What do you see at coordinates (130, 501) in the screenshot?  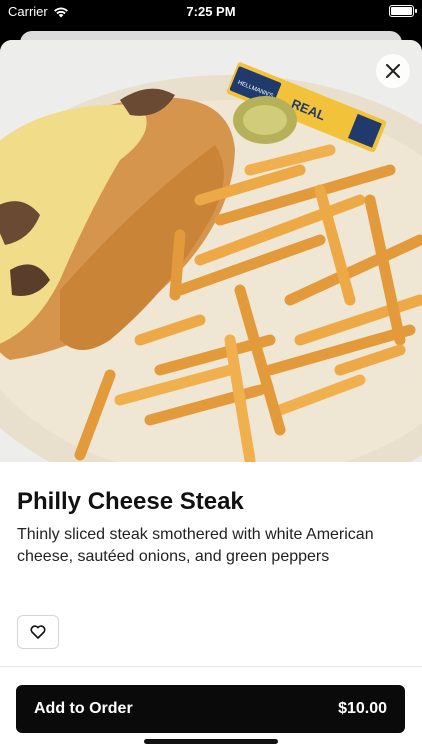 I see `item-title: Philly Cheese Steak` at bounding box center [130, 501].